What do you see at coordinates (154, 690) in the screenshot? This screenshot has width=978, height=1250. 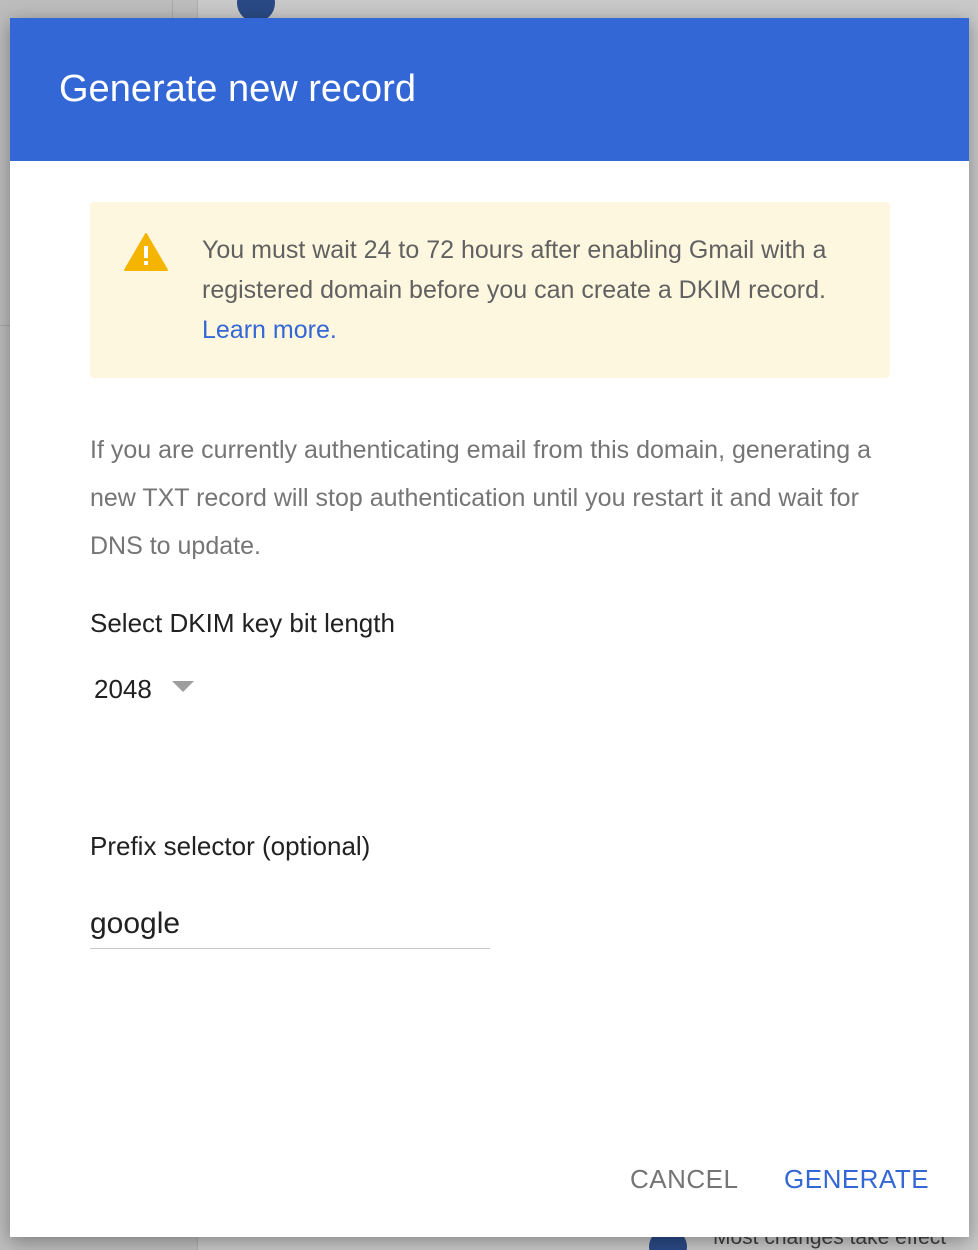 I see `key-length-select: 2048` at bounding box center [154, 690].